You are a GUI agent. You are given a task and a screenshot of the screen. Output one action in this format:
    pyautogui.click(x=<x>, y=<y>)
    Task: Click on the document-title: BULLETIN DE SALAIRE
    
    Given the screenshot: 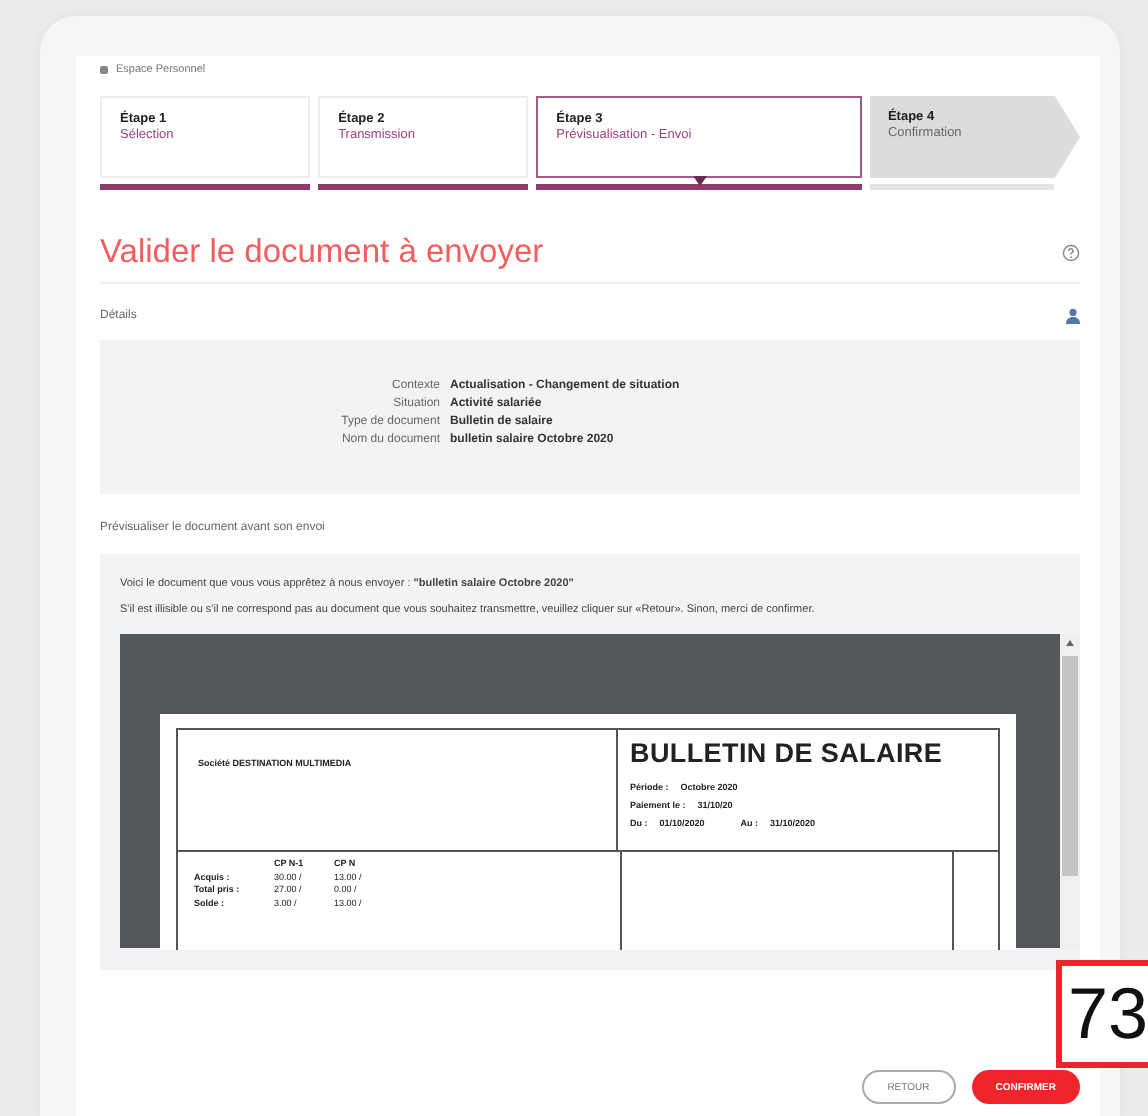 What is the action you would take?
    pyautogui.click(x=787, y=753)
    